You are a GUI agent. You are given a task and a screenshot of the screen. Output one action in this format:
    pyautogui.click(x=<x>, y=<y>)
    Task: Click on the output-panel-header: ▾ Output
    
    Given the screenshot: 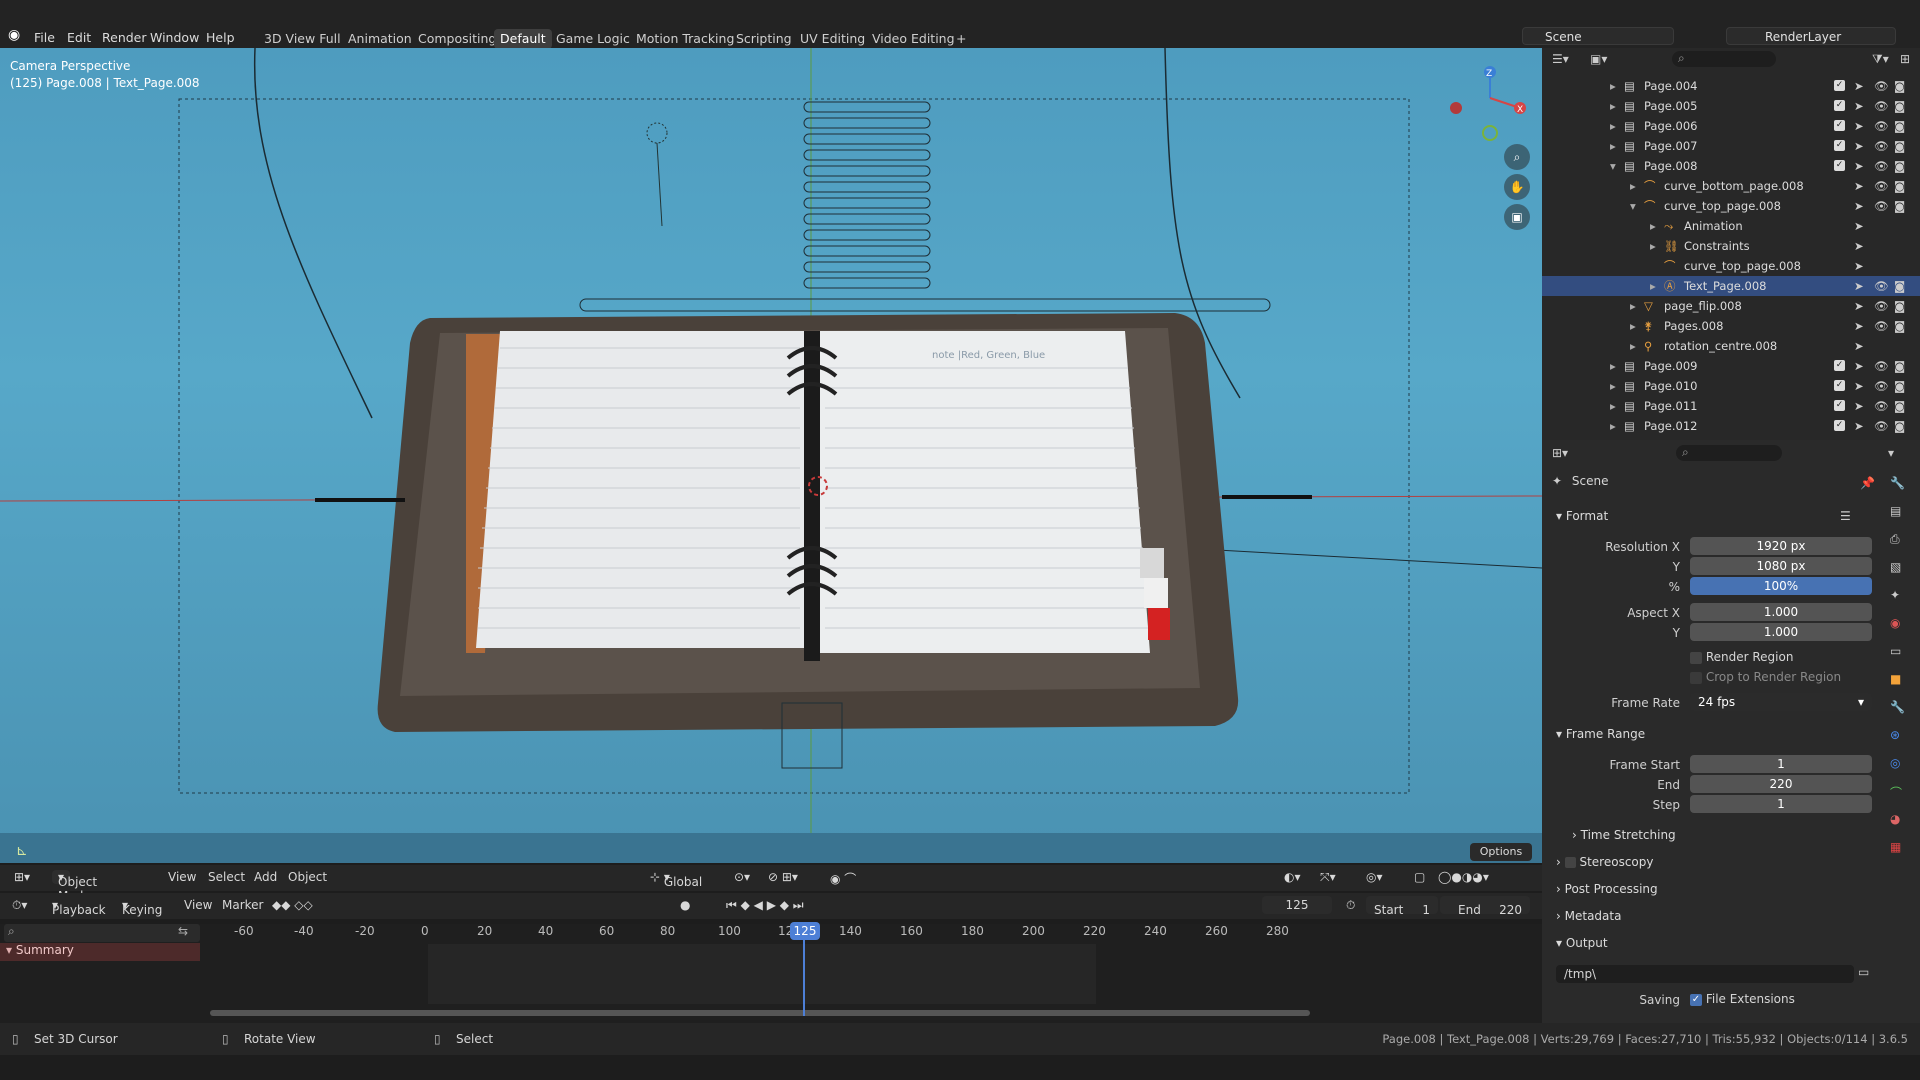 What is the action you would take?
    pyautogui.click(x=1582, y=943)
    